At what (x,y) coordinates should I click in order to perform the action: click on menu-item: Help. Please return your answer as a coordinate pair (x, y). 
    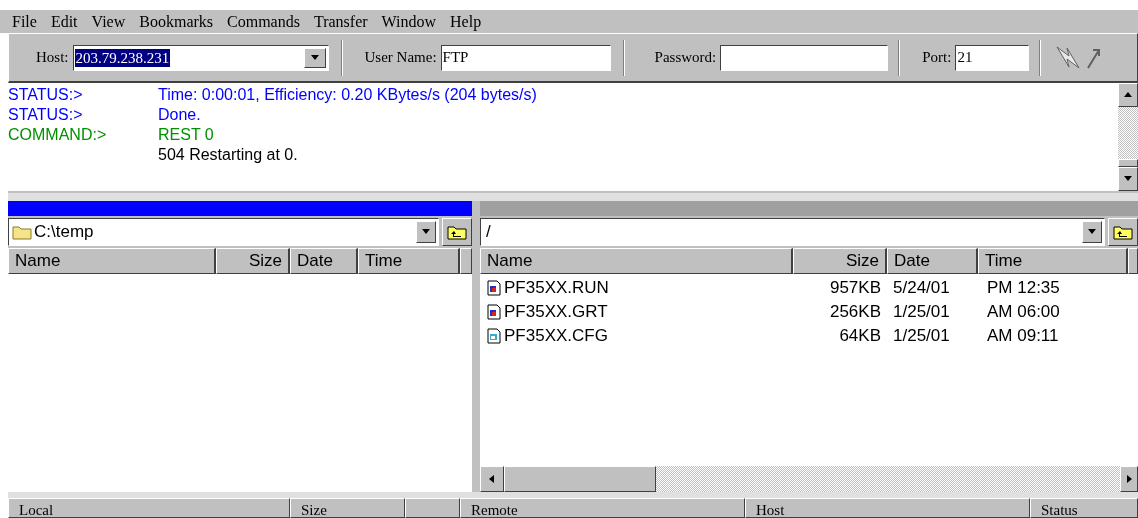
    Looking at the image, I should click on (466, 21).